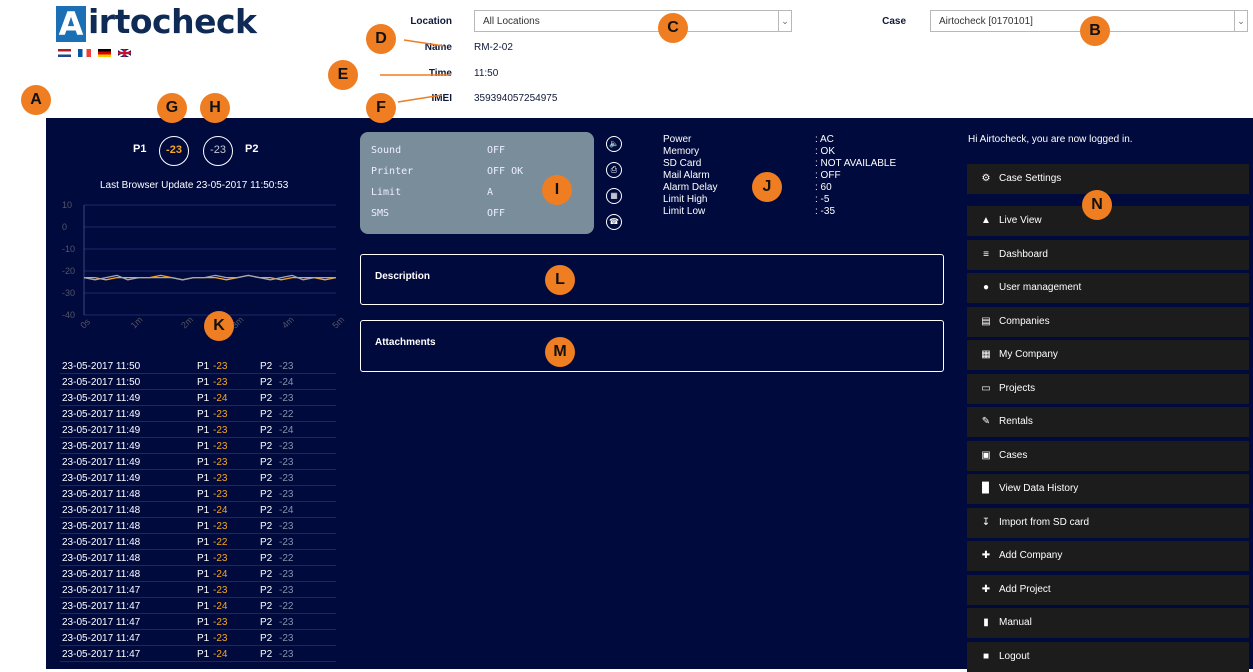 The image size is (1253, 672). Describe the element at coordinates (85, 323) in the screenshot. I see `x-tick-label: 0s` at that location.